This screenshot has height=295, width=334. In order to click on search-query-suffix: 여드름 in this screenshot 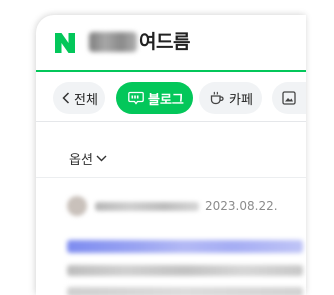, I will do `click(164, 42)`.